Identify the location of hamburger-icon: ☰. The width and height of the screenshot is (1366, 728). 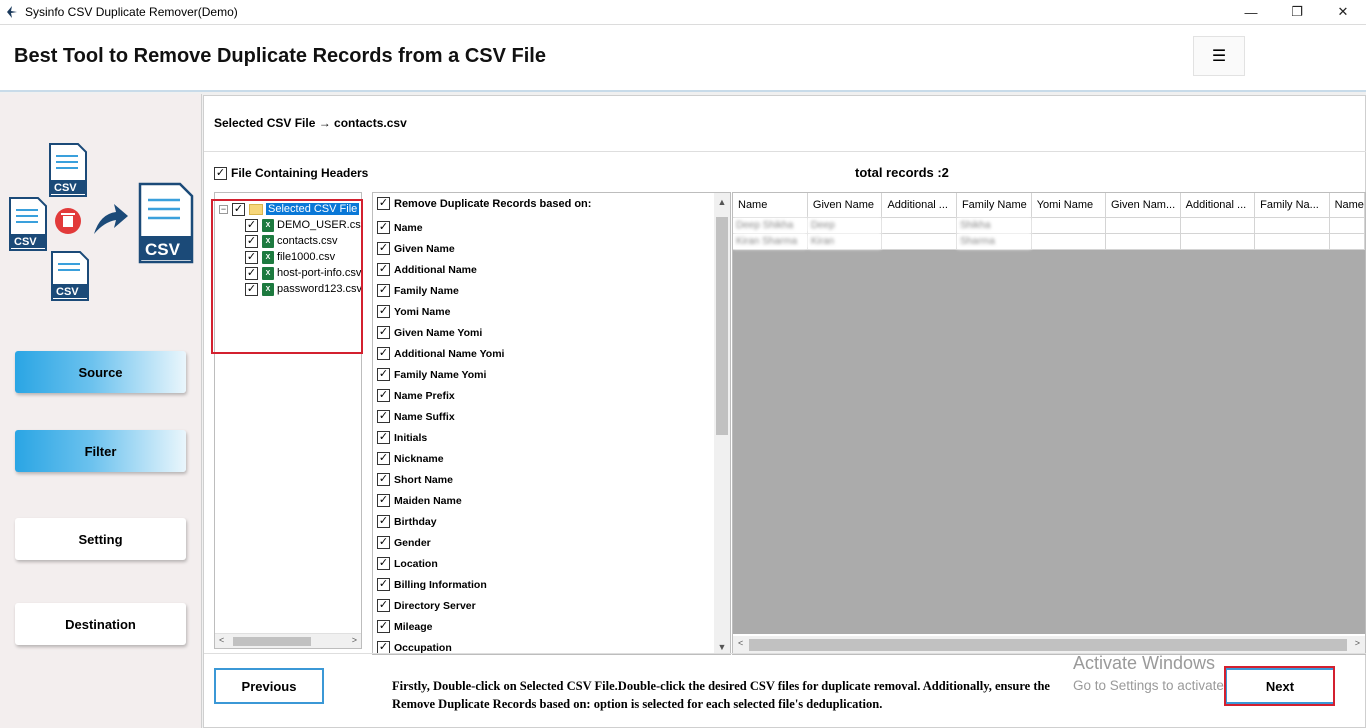
(1219, 56).